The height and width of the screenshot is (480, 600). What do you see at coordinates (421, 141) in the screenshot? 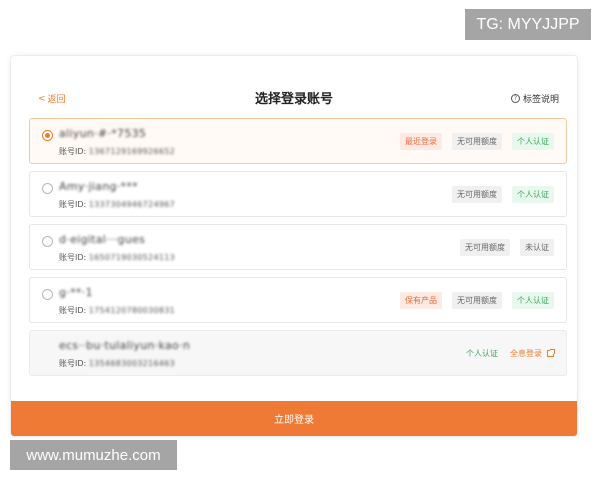
I see `tag-recent-login: 最近登录` at bounding box center [421, 141].